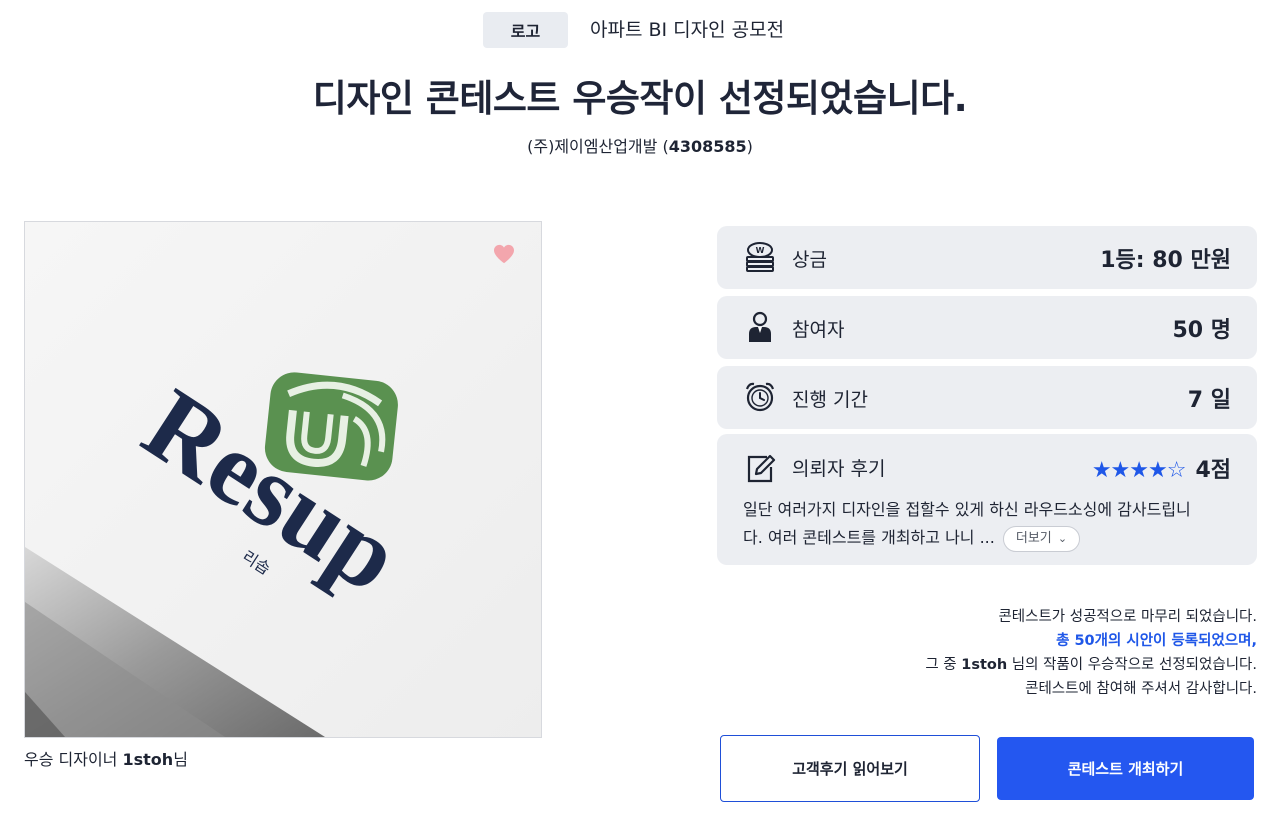 Image resolution: width=1280 pixels, height=818 pixels. Describe the element at coordinates (1213, 470) in the screenshot. I see `review-score: 4점` at that location.